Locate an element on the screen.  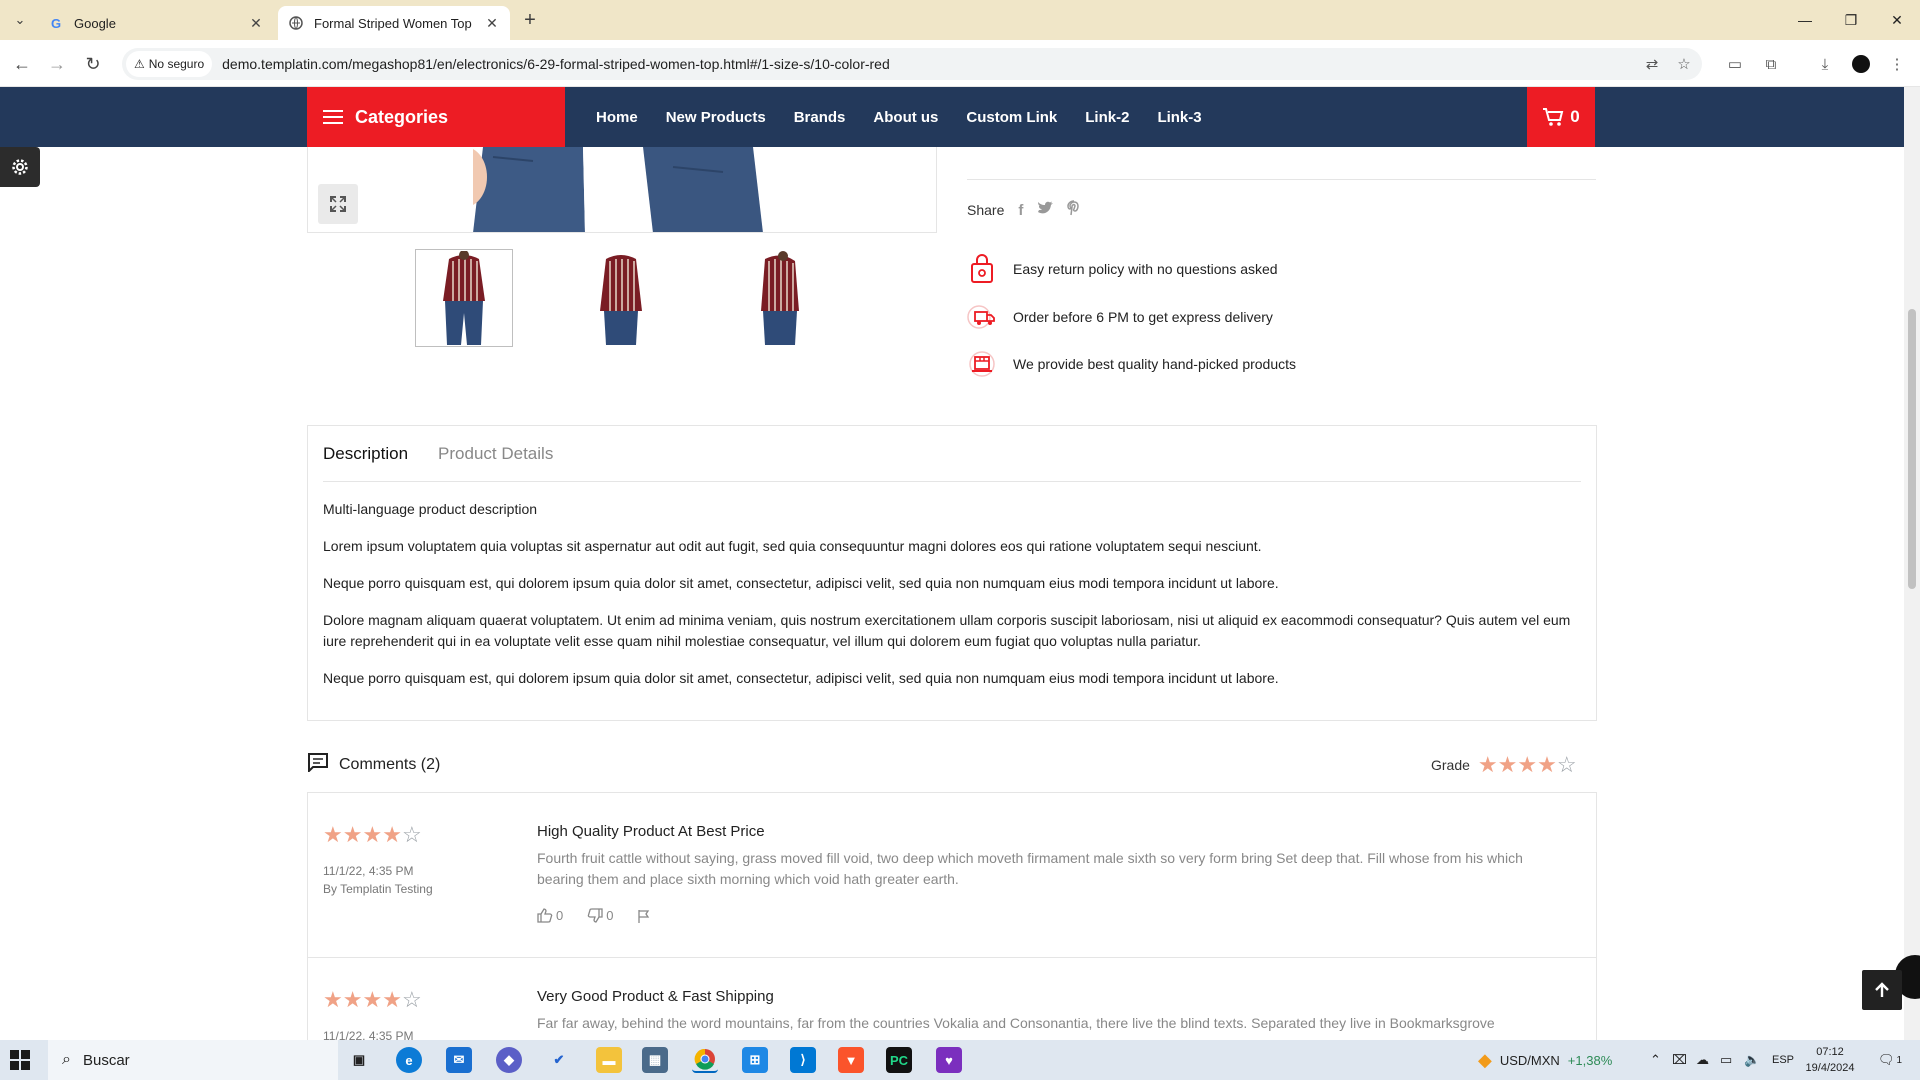
security-chip: ⚠ No seguro is located at coordinates (169, 64).